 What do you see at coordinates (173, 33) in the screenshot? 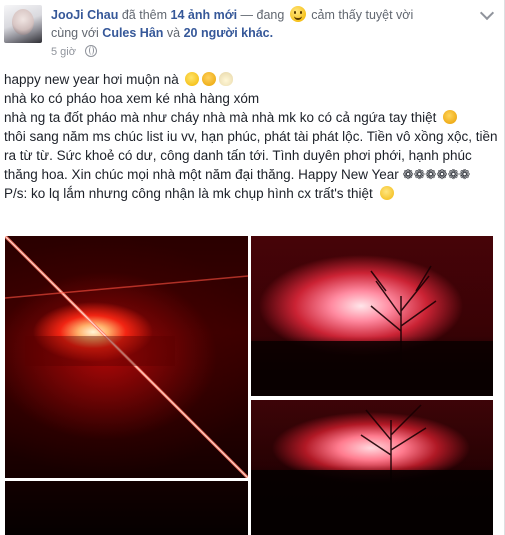
I see `and-text: và` at bounding box center [173, 33].